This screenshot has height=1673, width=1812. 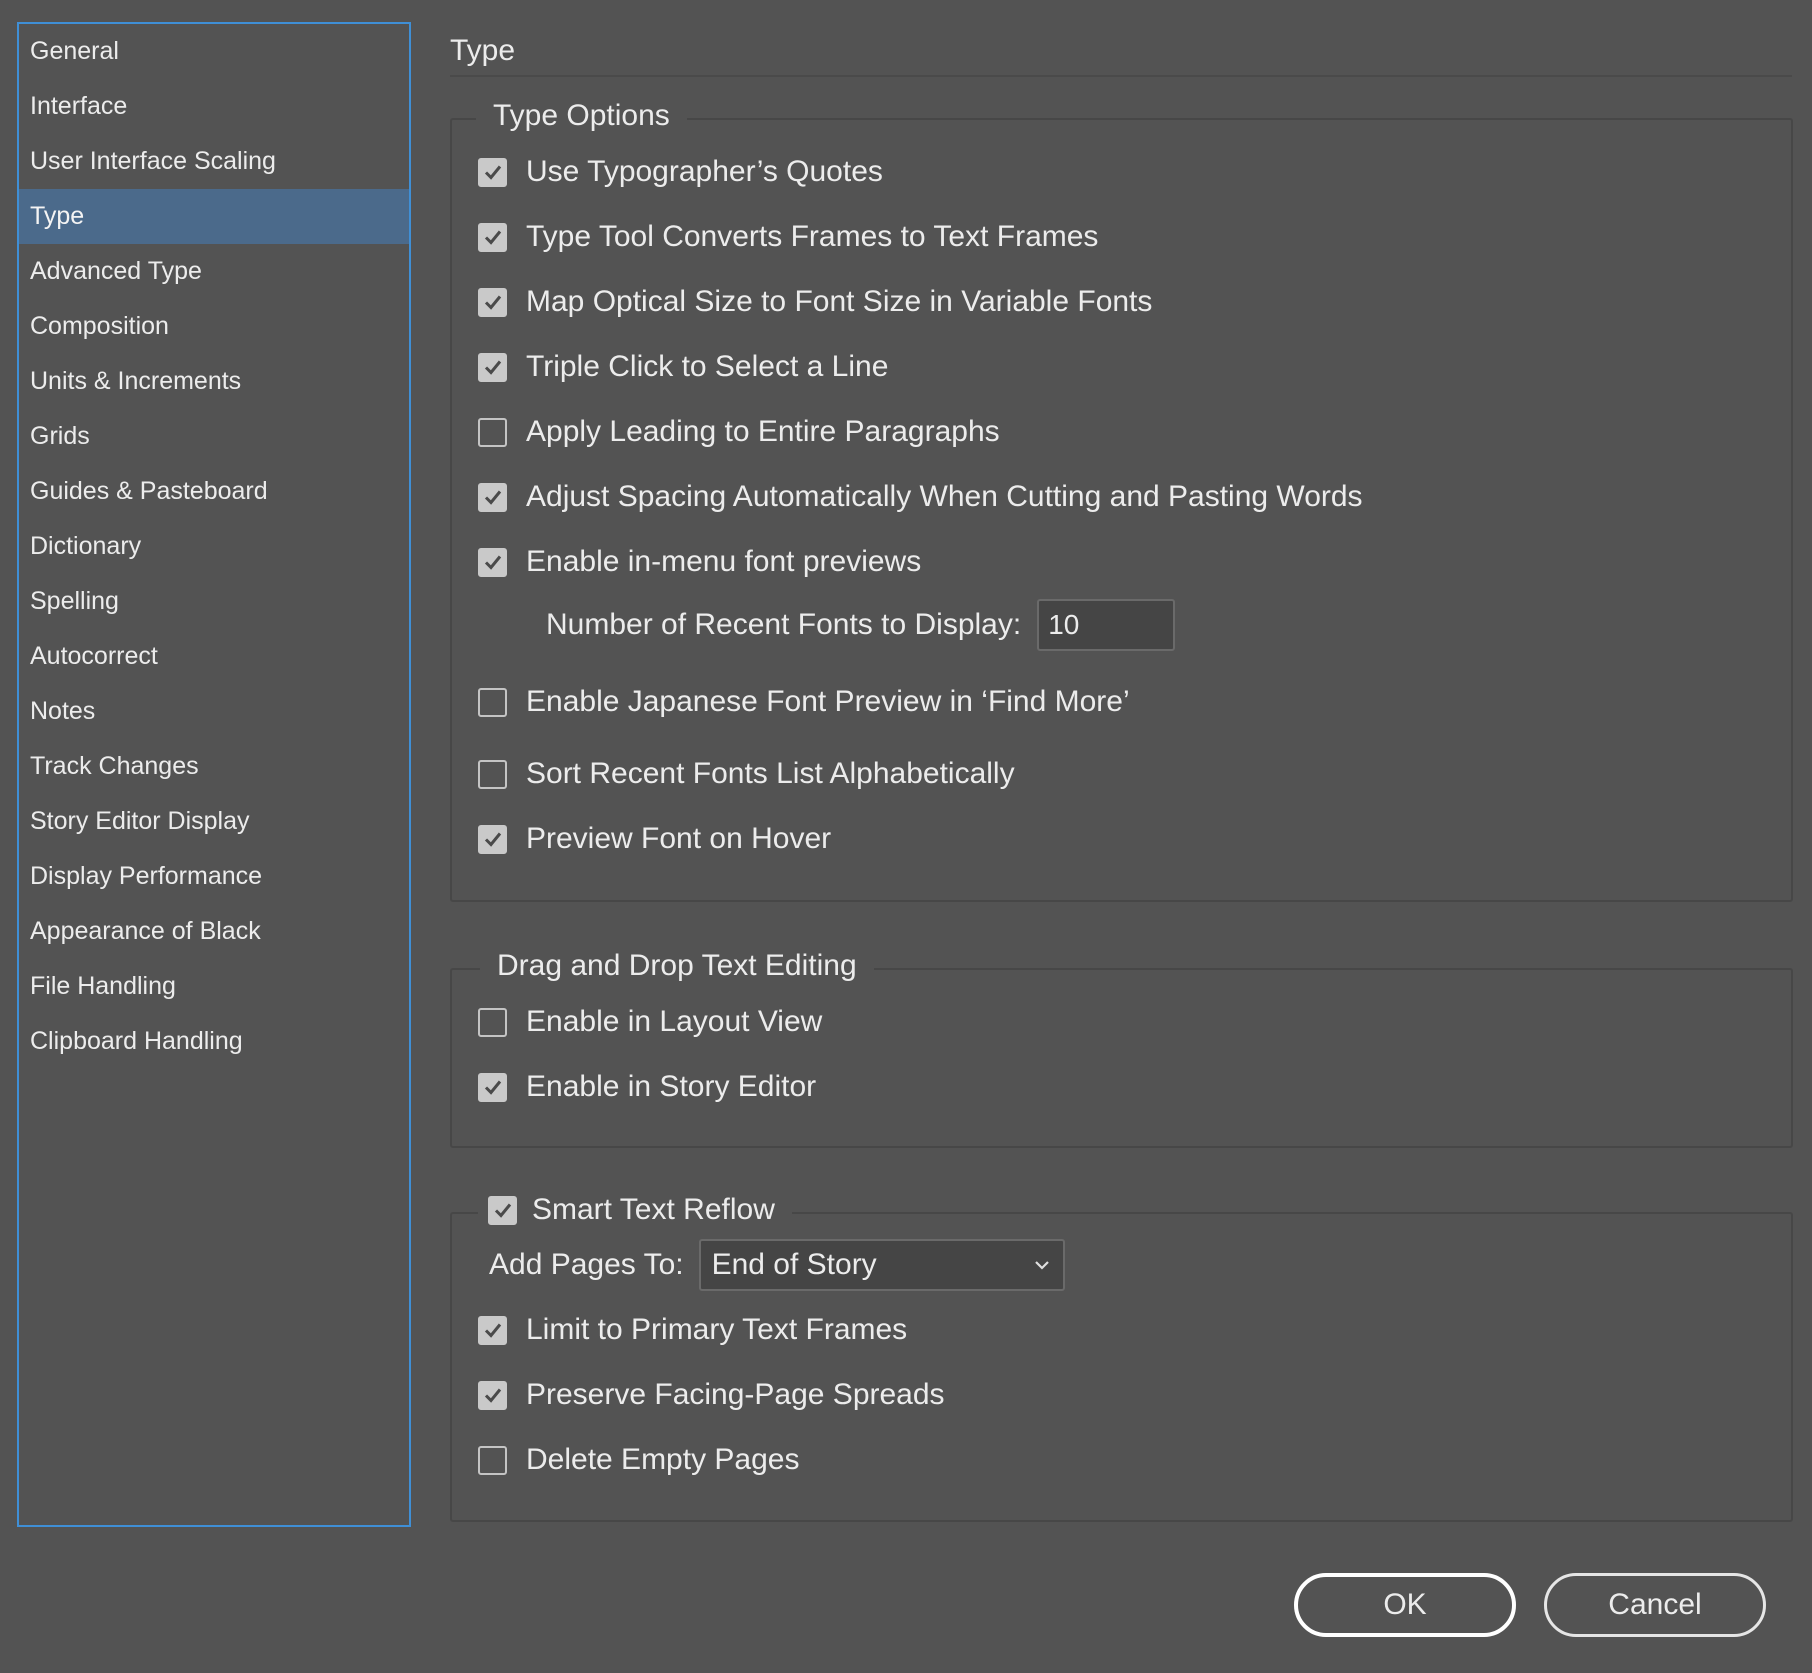 I want to click on sidebar-item-autocorrect: Autocorrect, so click(x=214, y=656).